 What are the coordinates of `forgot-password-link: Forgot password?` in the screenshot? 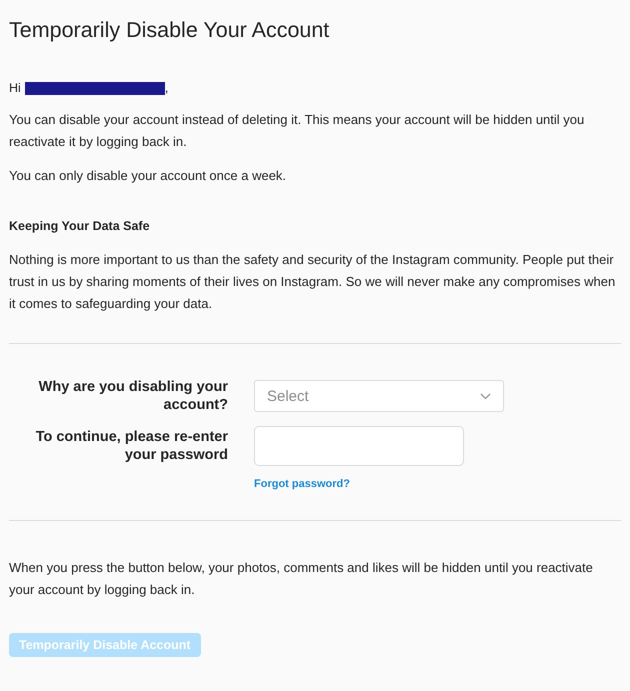 It's located at (302, 484).